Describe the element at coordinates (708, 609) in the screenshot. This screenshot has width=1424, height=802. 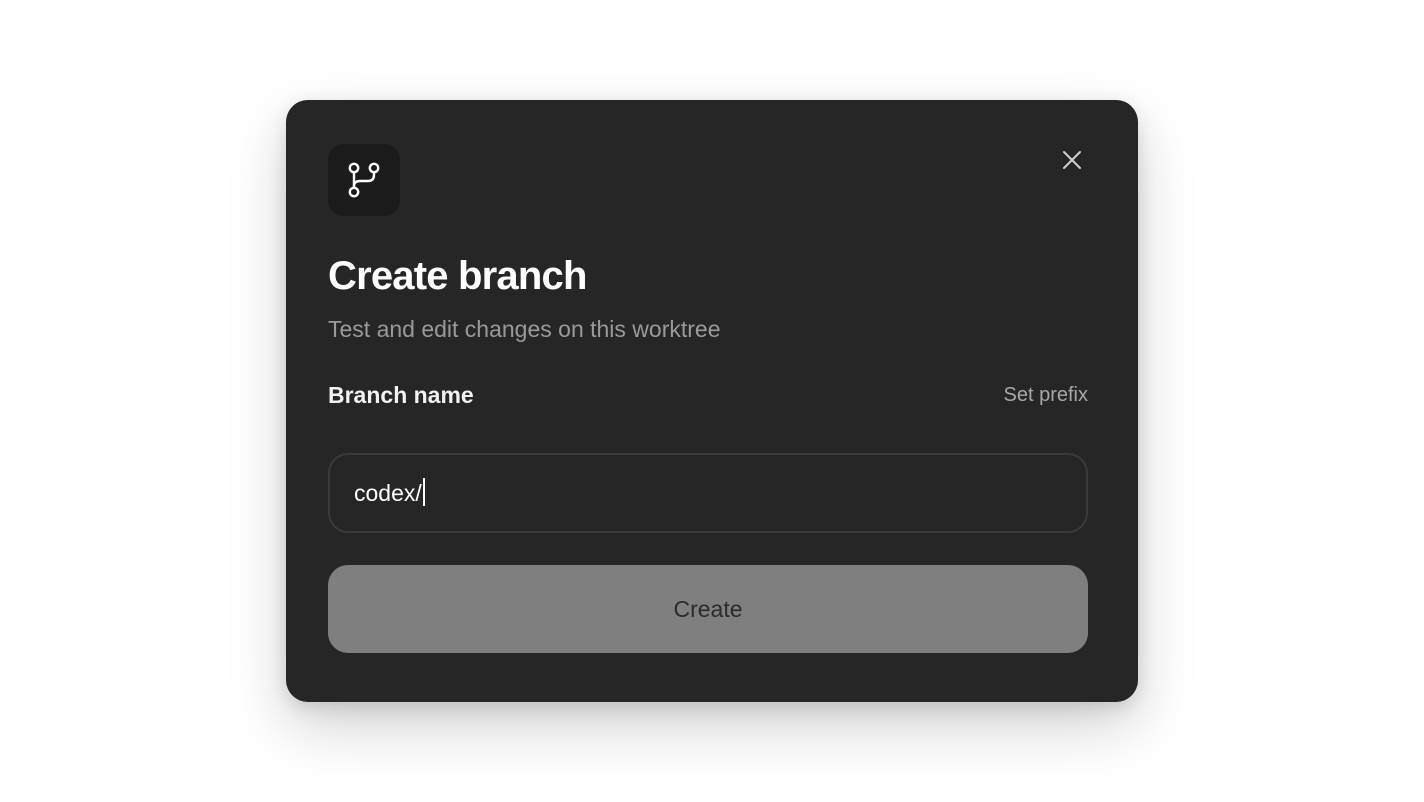
I see `create-button: Create` at that location.